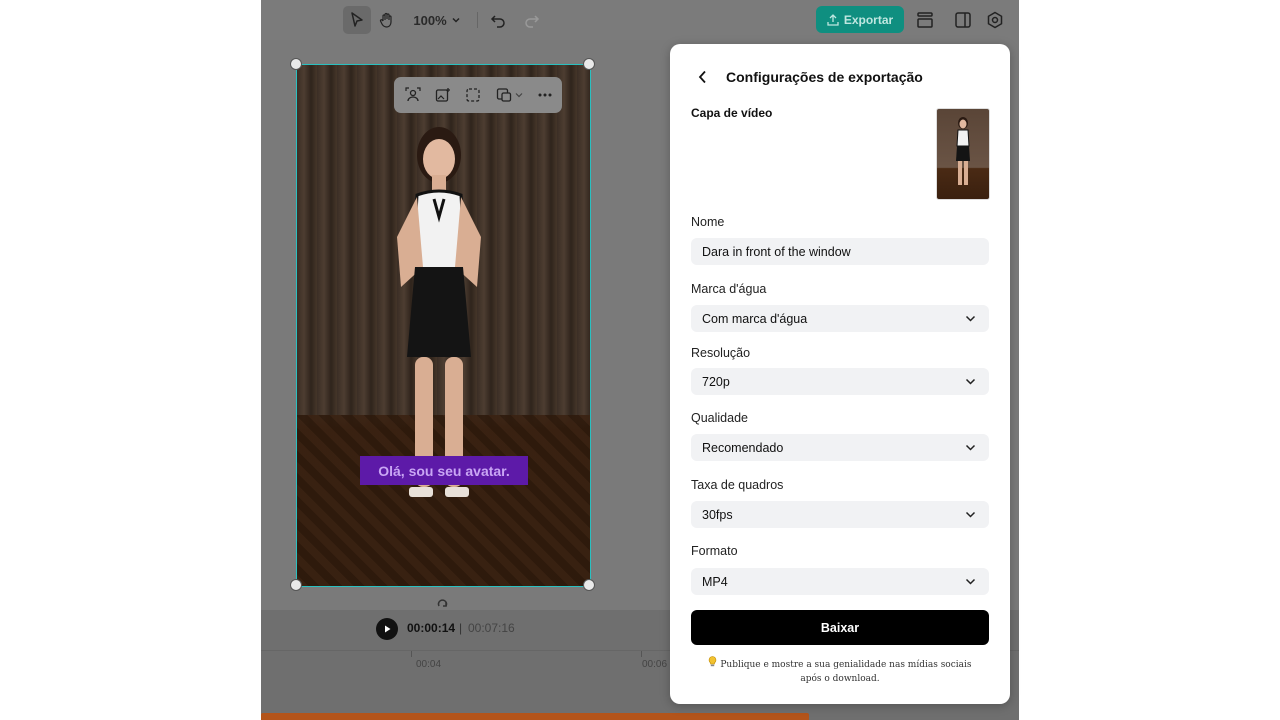  I want to click on redo-button, so click(532, 20).